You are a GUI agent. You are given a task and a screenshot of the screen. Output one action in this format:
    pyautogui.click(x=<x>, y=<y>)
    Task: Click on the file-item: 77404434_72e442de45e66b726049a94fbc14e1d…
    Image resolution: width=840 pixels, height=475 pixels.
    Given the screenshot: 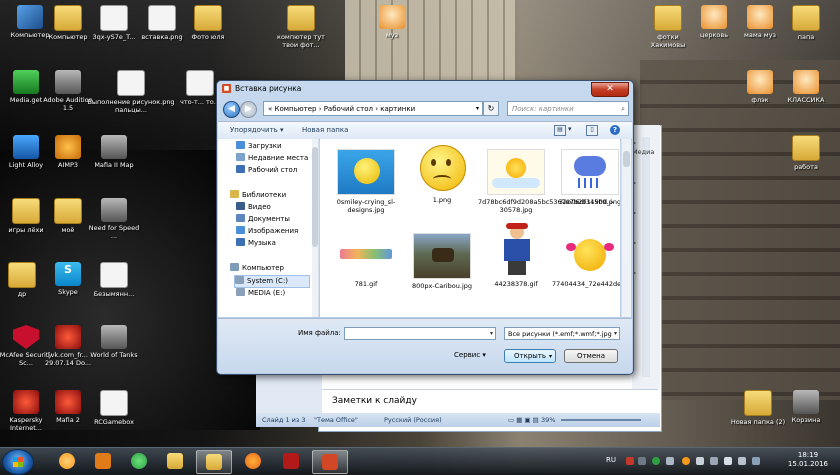 What is the action you would take?
    pyautogui.click(x=586, y=260)
    